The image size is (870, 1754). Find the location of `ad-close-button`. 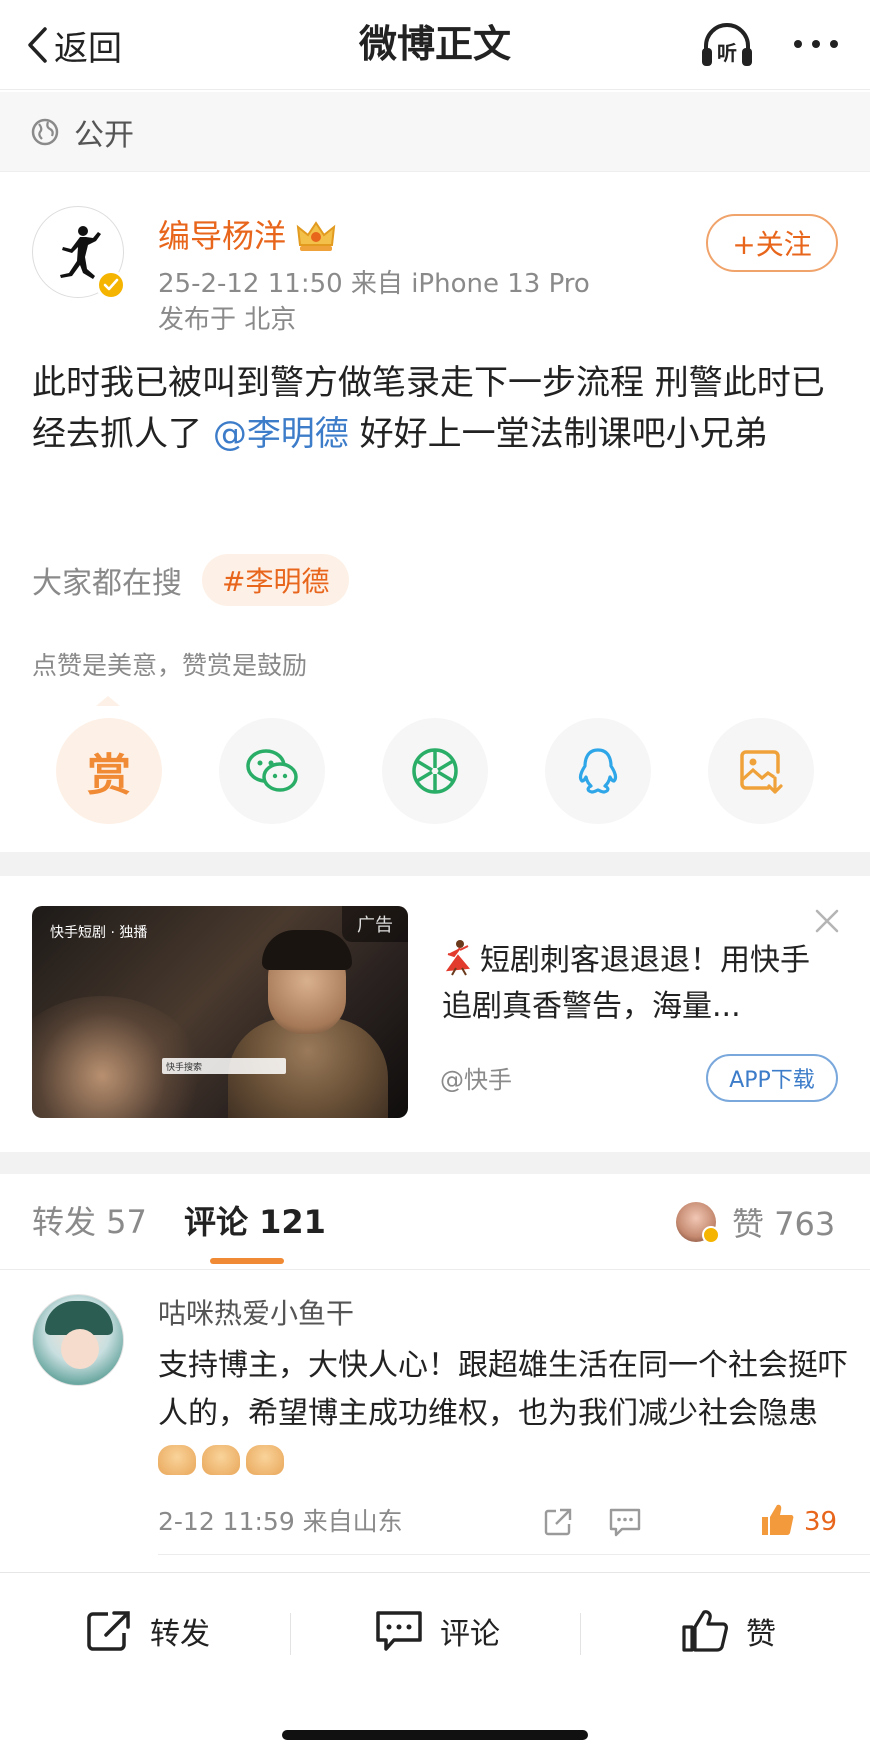

ad-close-button is located at coordinates (827, 921).